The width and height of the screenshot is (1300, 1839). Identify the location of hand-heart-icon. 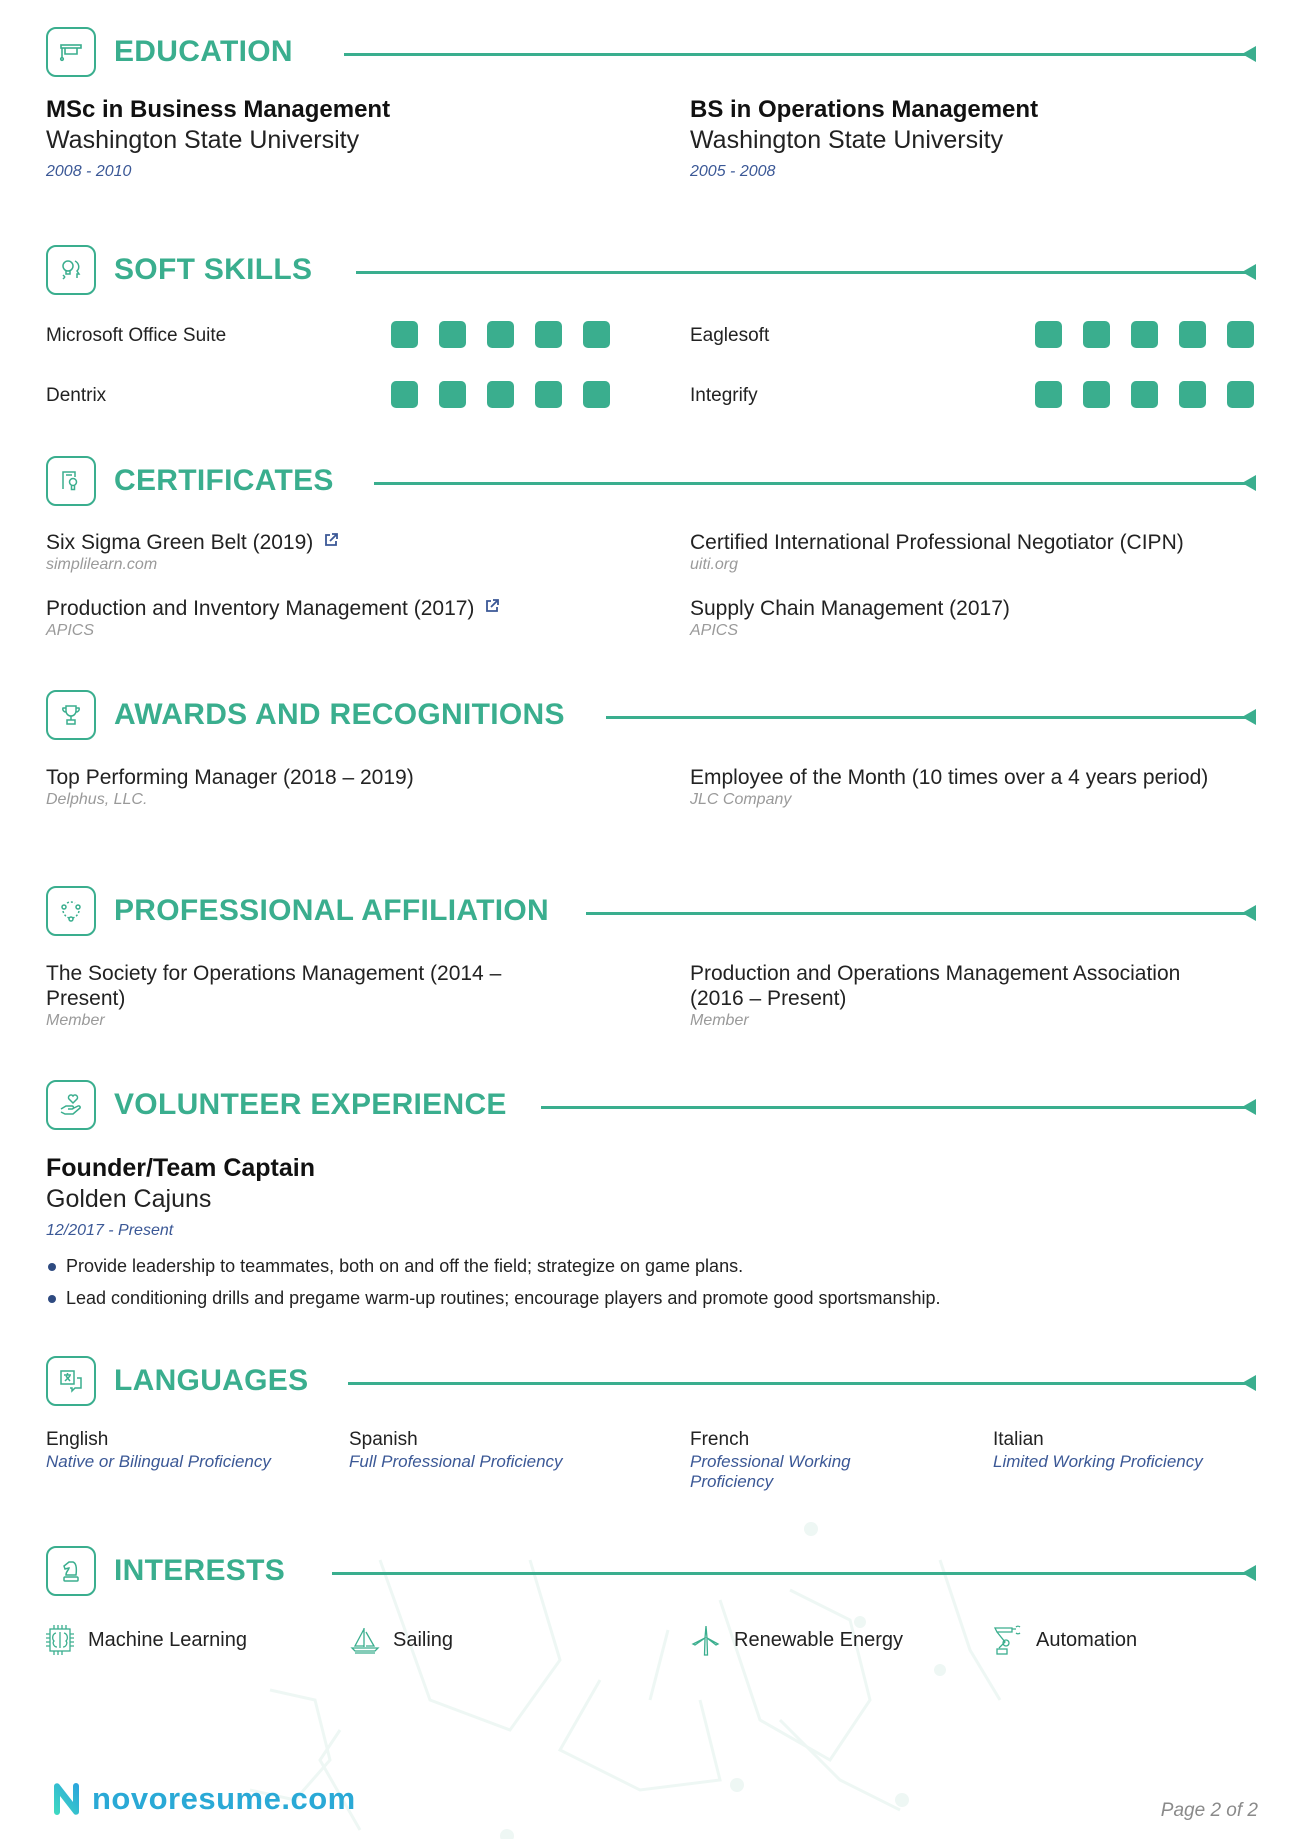
(71, 1105).